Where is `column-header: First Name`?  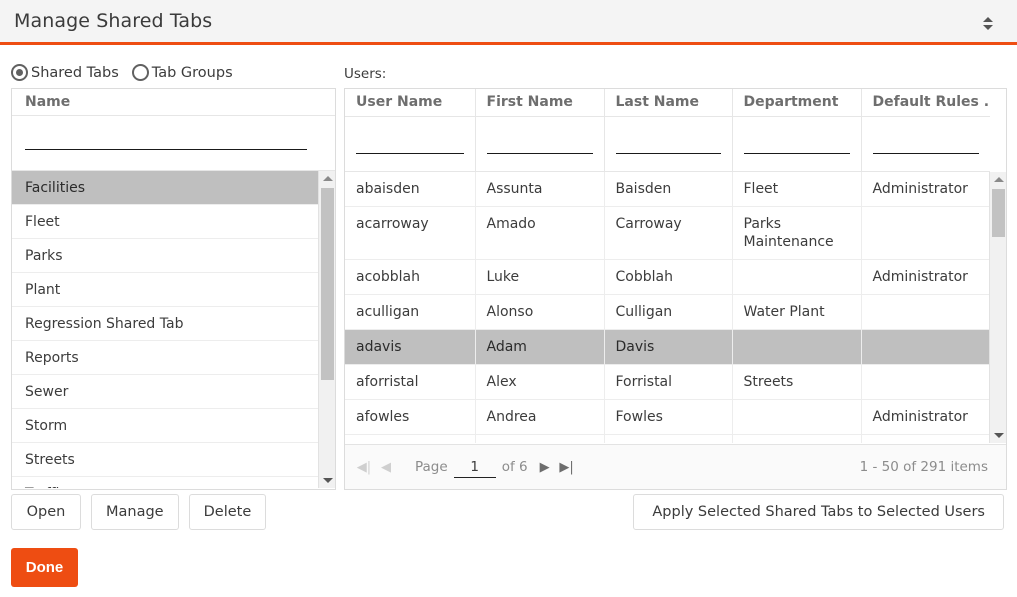 column-header: First Name is located at coordinates (540, 103).